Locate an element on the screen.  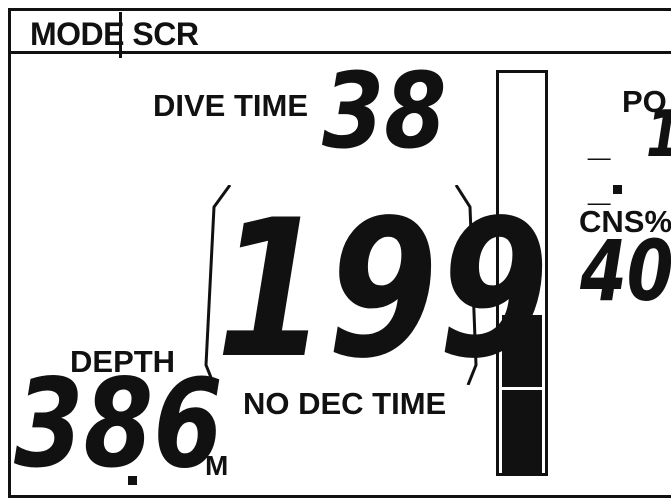
text-cursor is located at coordinates (120, 35).